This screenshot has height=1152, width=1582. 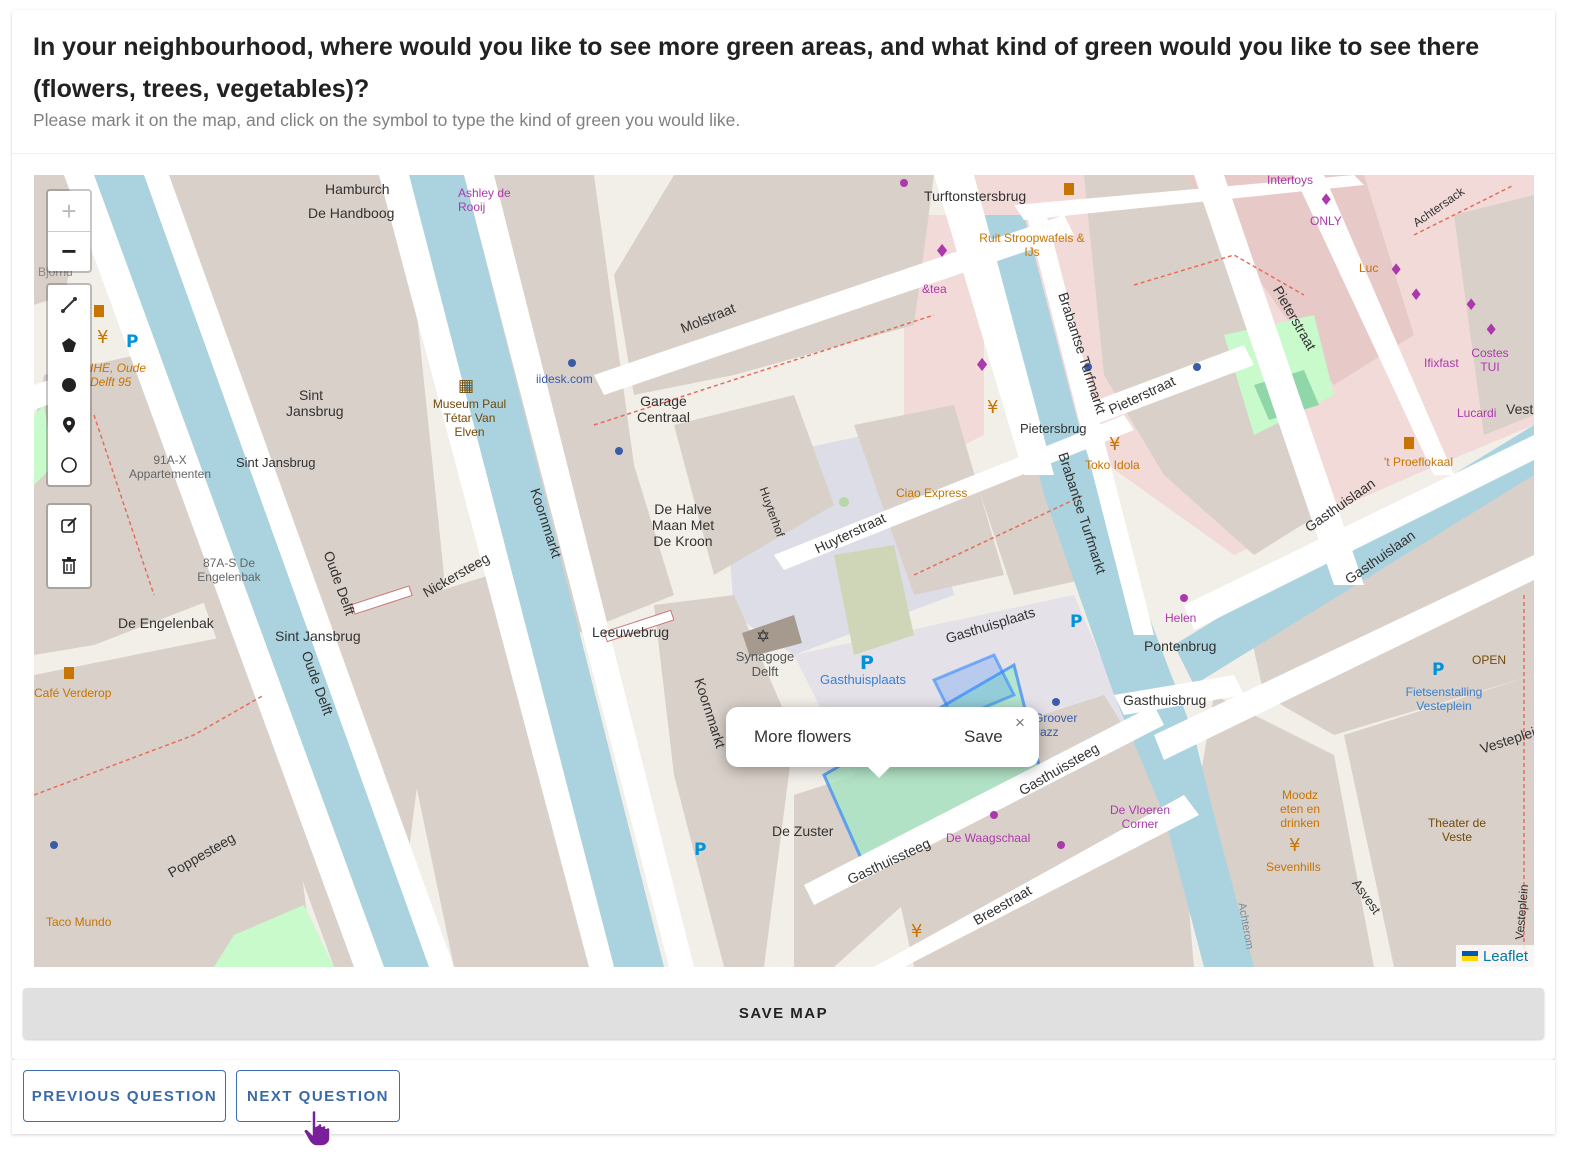 I want to click on marker-tool, so click(x=69, y=425).